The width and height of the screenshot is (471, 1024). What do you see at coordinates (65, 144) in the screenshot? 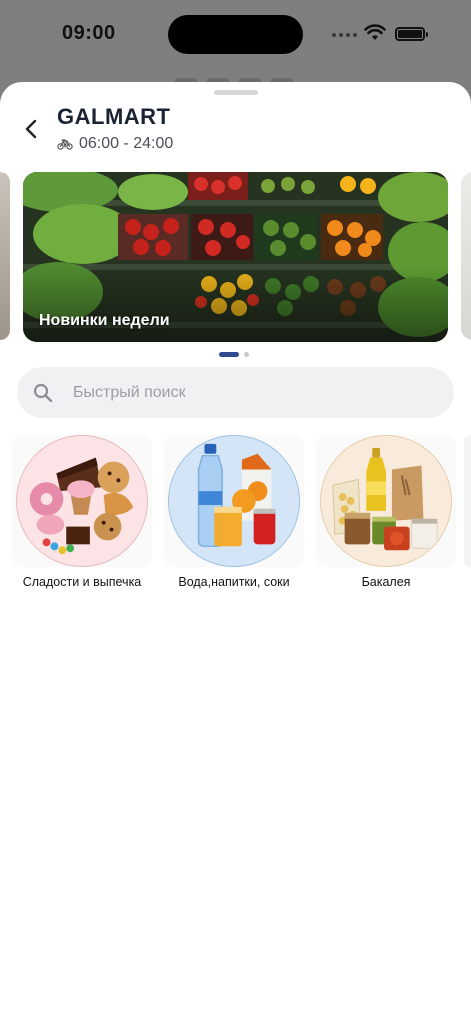
I see `delivery-bike-icon` at bounding box center [65, 144].